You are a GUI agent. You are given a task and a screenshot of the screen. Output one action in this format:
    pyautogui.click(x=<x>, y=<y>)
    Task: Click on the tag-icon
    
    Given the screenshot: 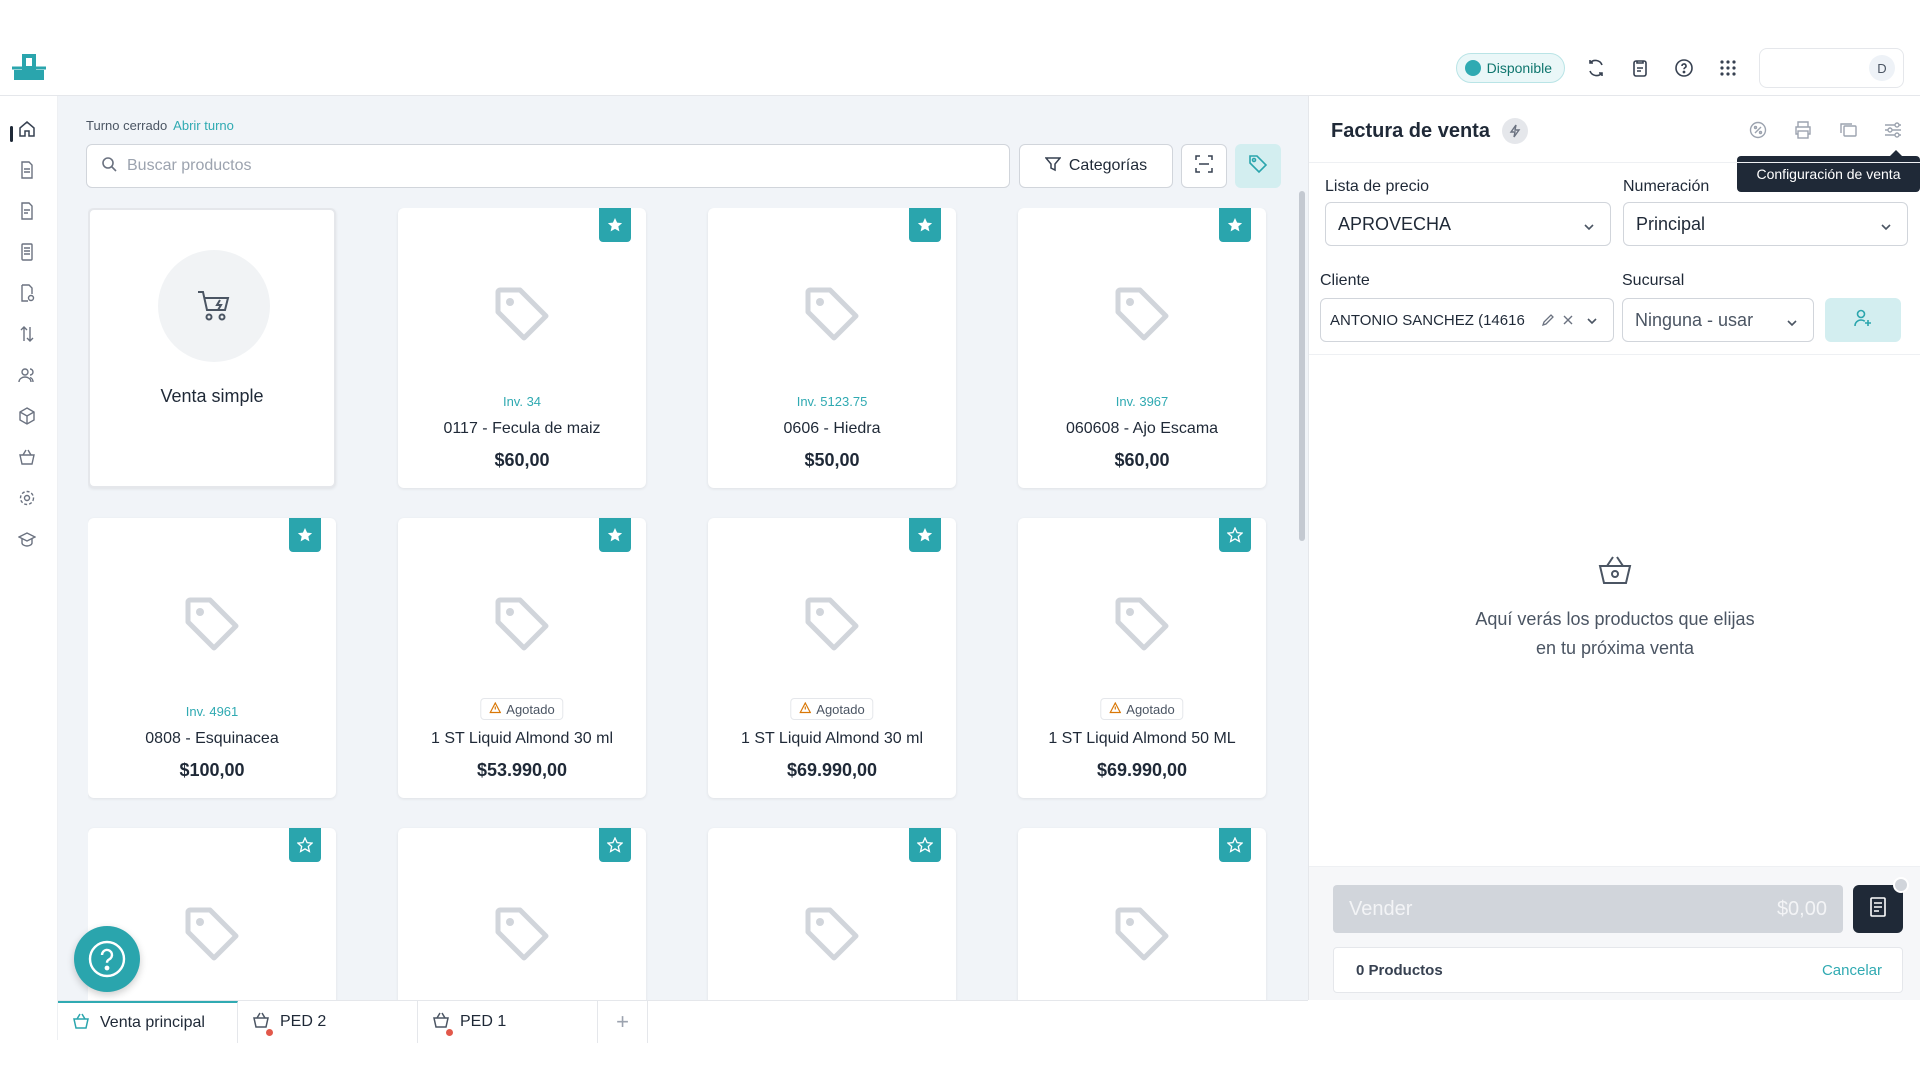 What is the action you would take?
    pyautogui.click(x=1258, y=166)
    